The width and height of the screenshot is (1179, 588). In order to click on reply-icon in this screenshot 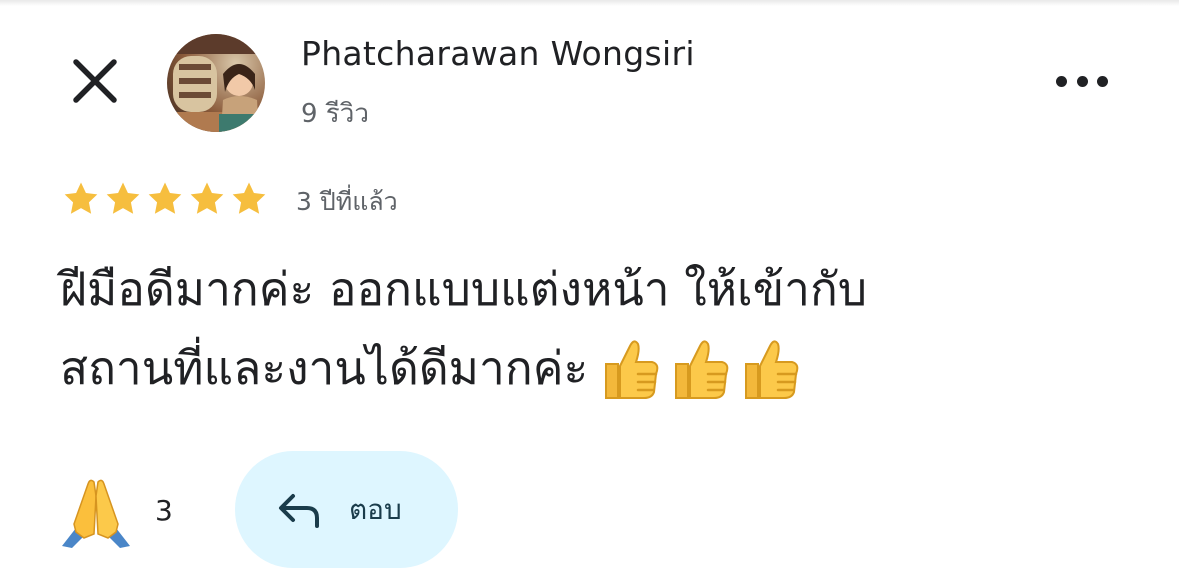, I will do `click(299, 510)`.